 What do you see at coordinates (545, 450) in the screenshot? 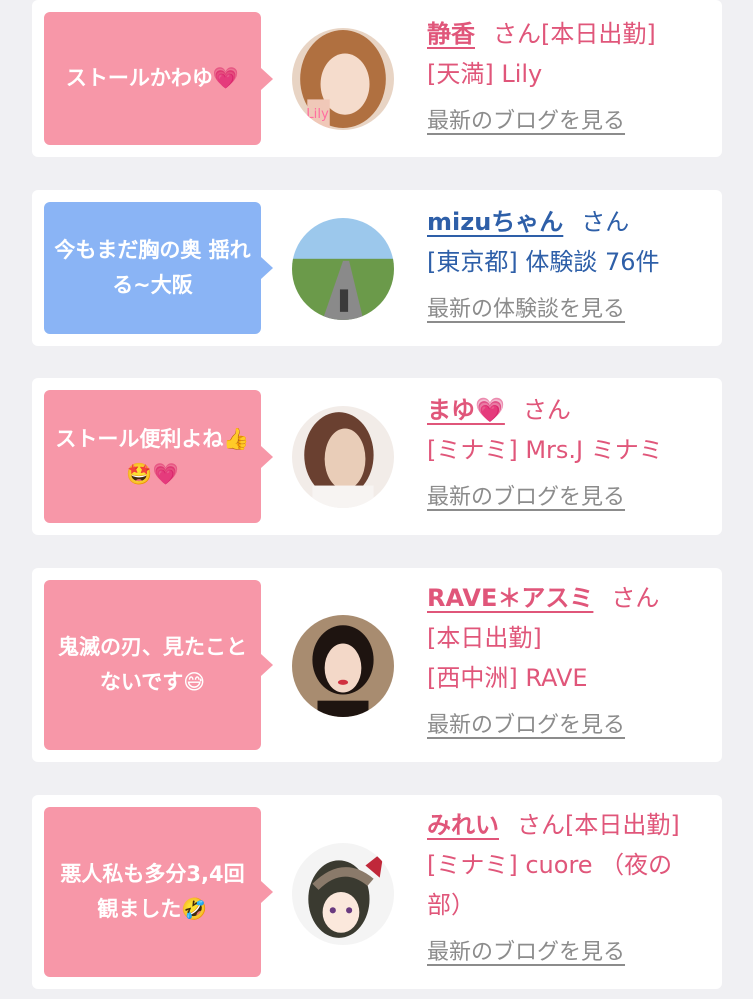
I see `shop-info: [ミナミ] Mrs.J ミナミ` at bounding box center [545, 450].